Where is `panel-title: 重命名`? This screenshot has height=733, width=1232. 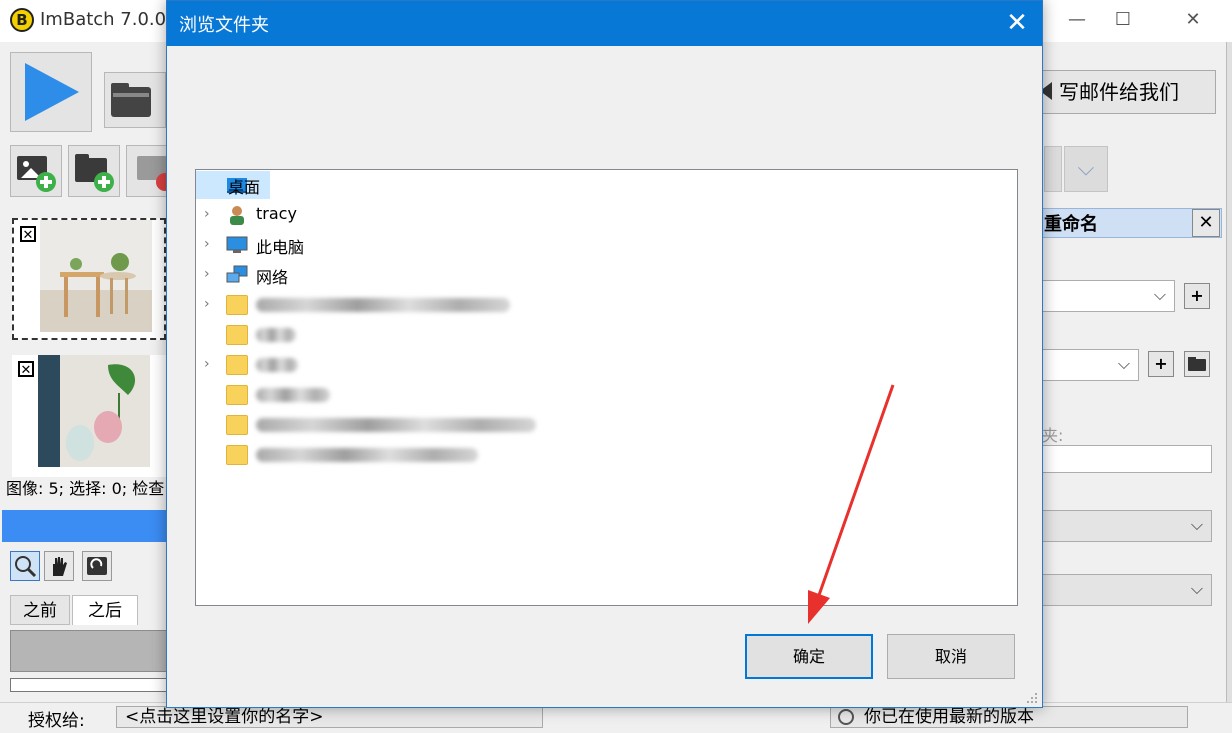
panel-title: 重命名 is located at coordinates (1071, 224).